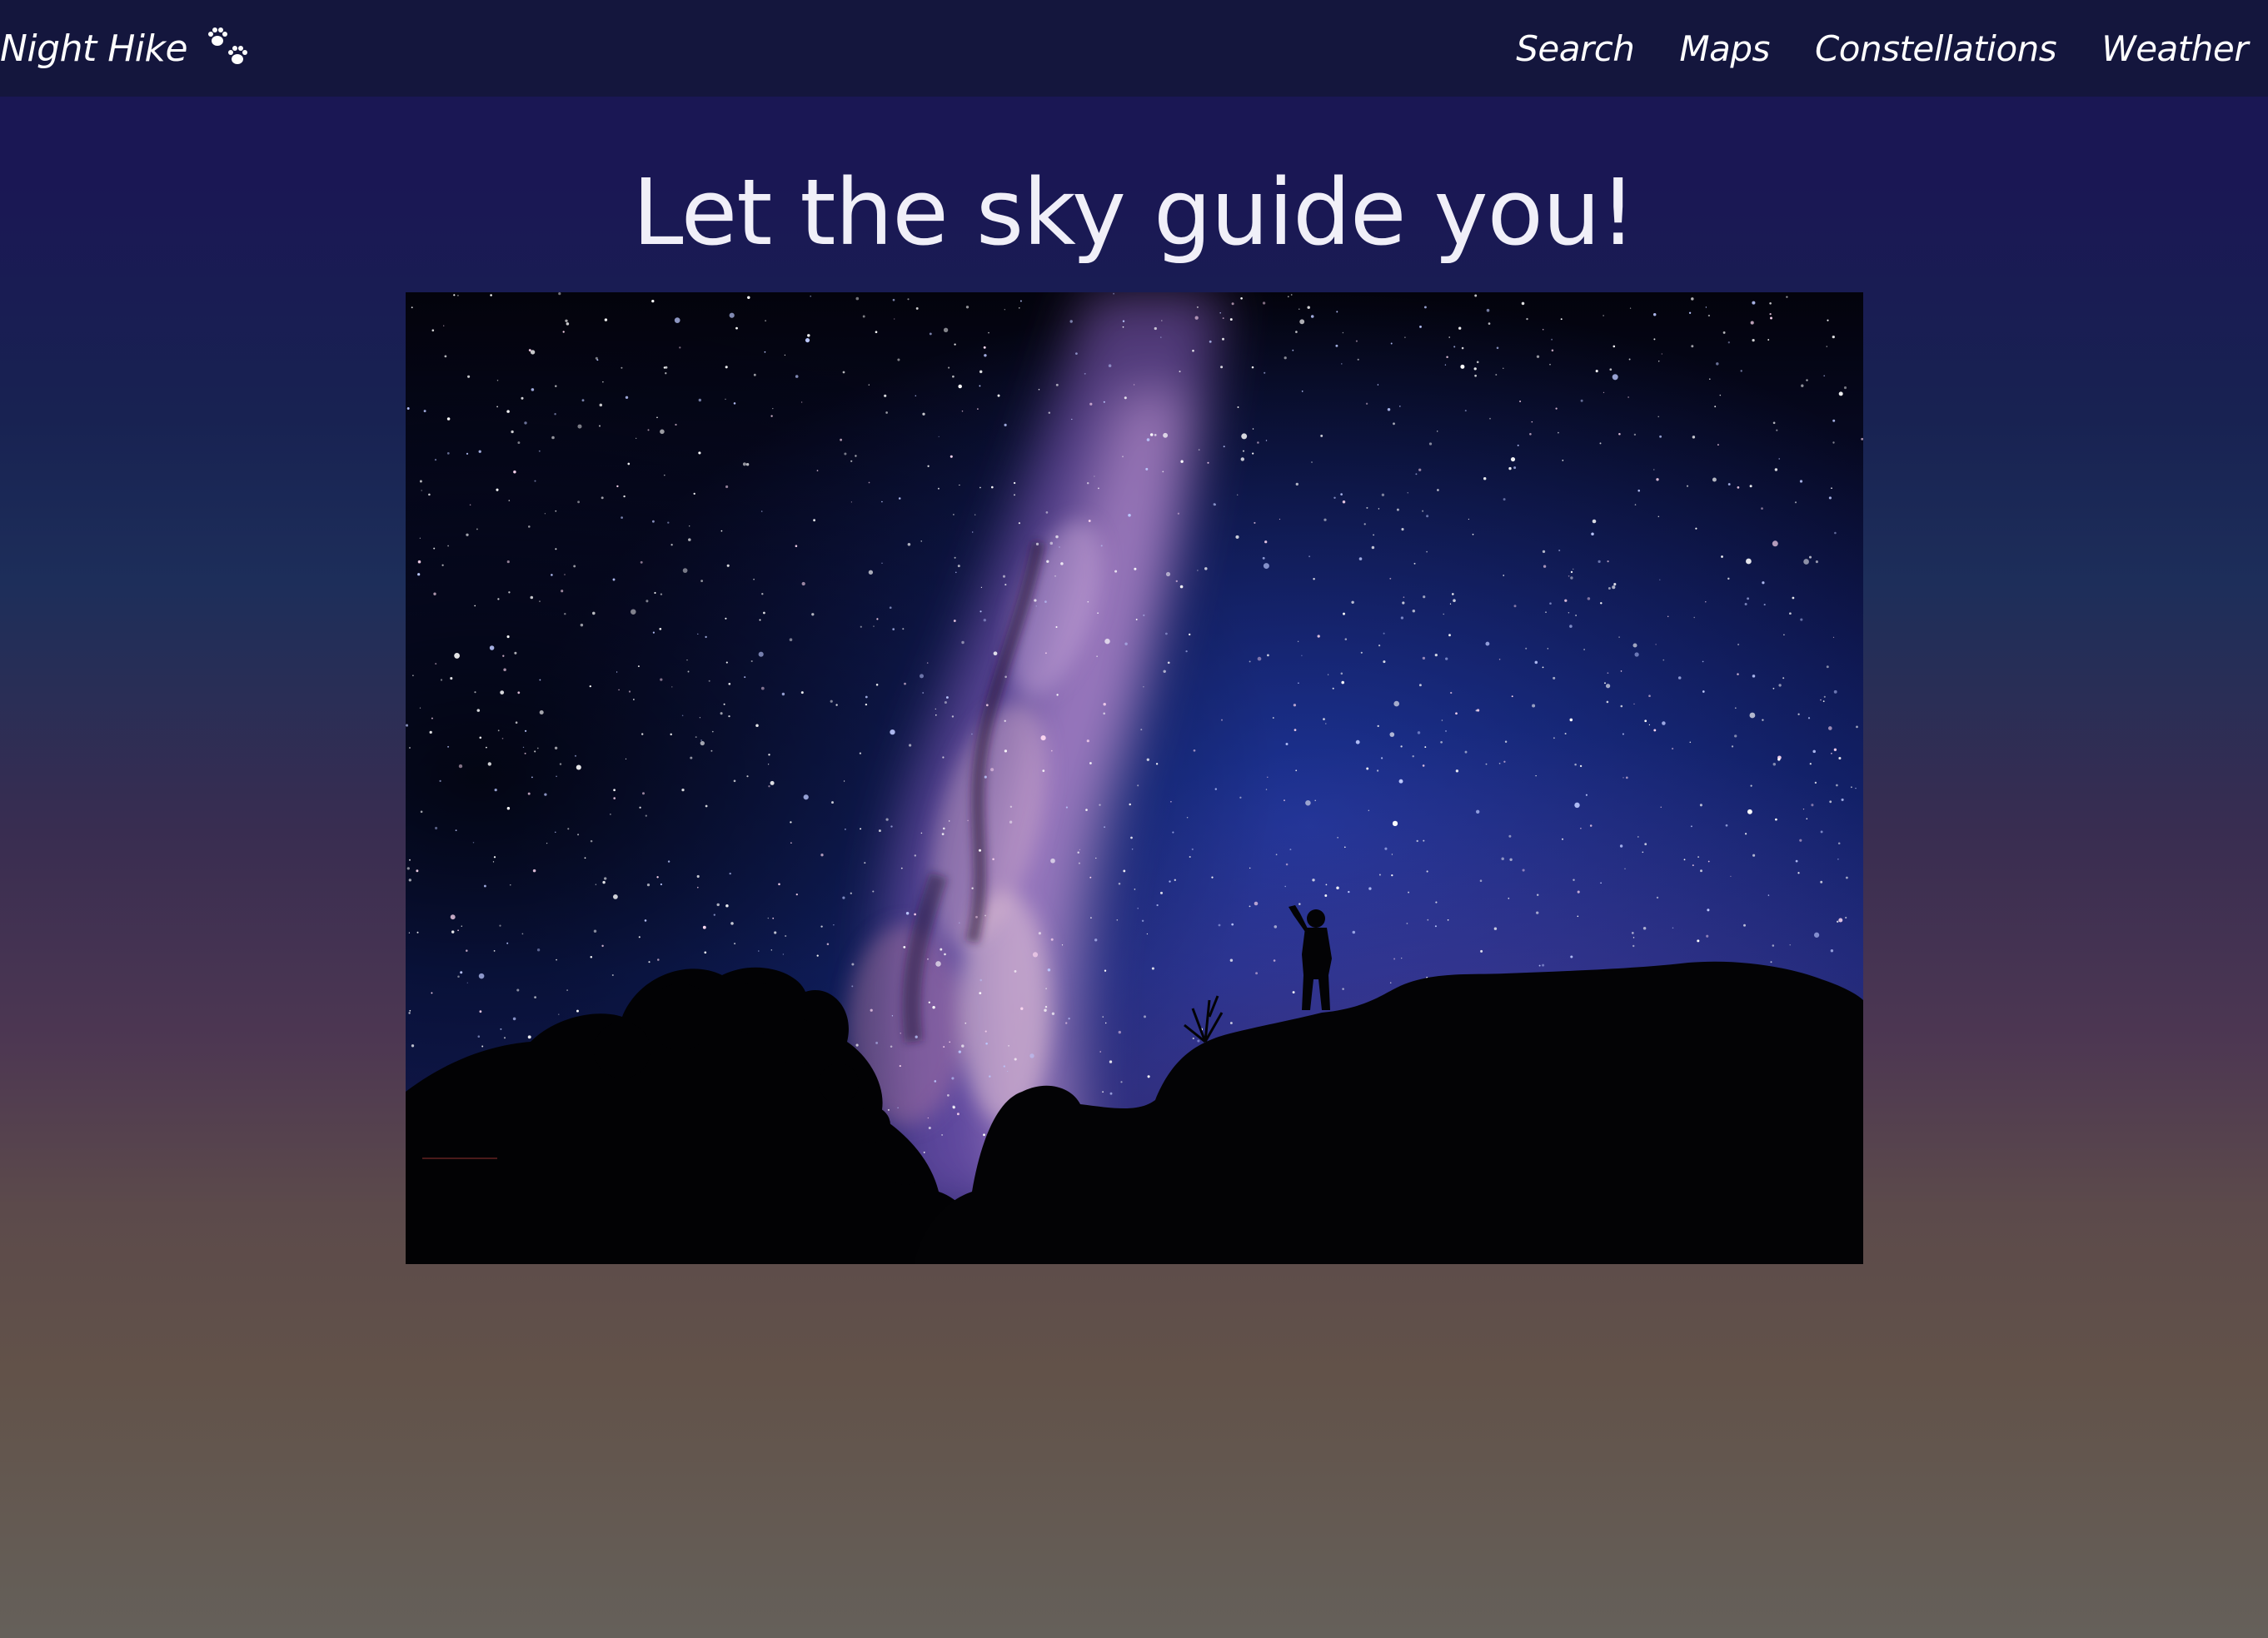 The height and width of the screenshot is (1638, 2268). Describe the element at coordinates (94, 48) in the screenshot. I see `brand-name: Night Hike` at that location.